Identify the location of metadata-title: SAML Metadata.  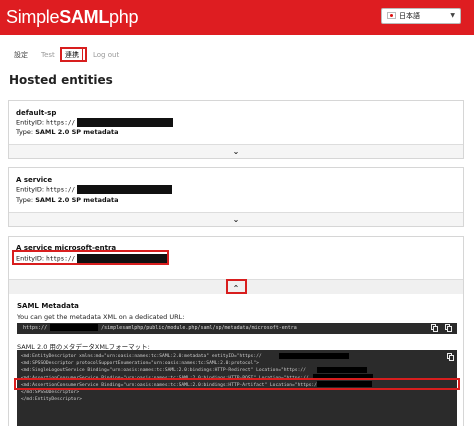
(48, 306).